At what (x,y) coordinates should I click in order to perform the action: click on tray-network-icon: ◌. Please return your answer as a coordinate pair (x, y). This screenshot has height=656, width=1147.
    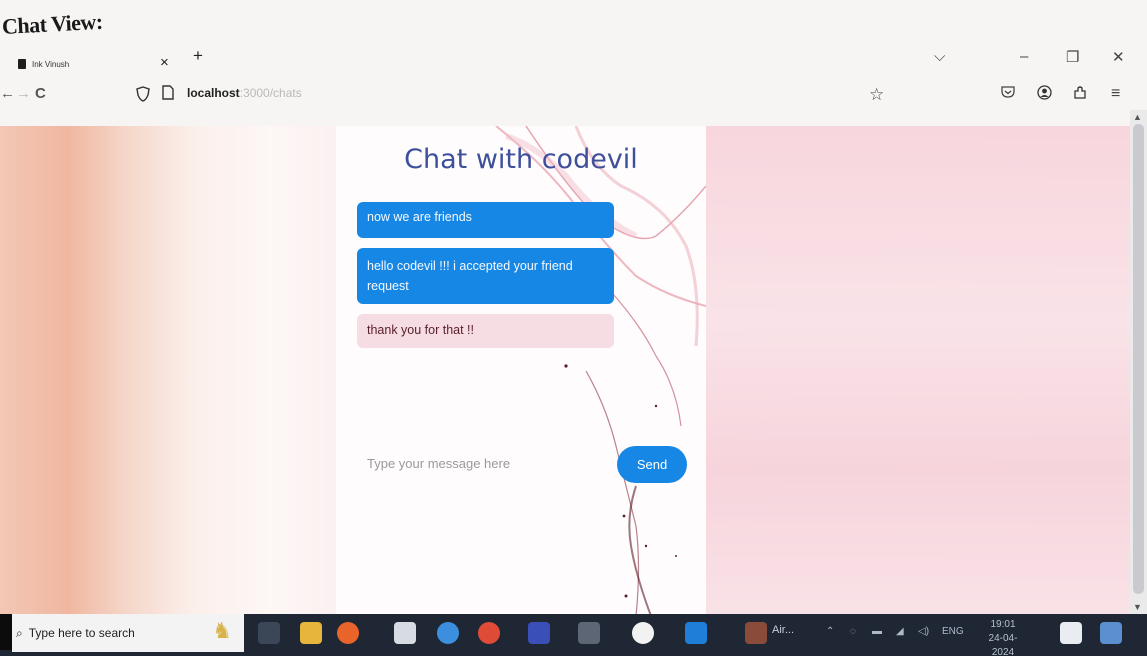
    Looking at the image, I should click on (853, 631).